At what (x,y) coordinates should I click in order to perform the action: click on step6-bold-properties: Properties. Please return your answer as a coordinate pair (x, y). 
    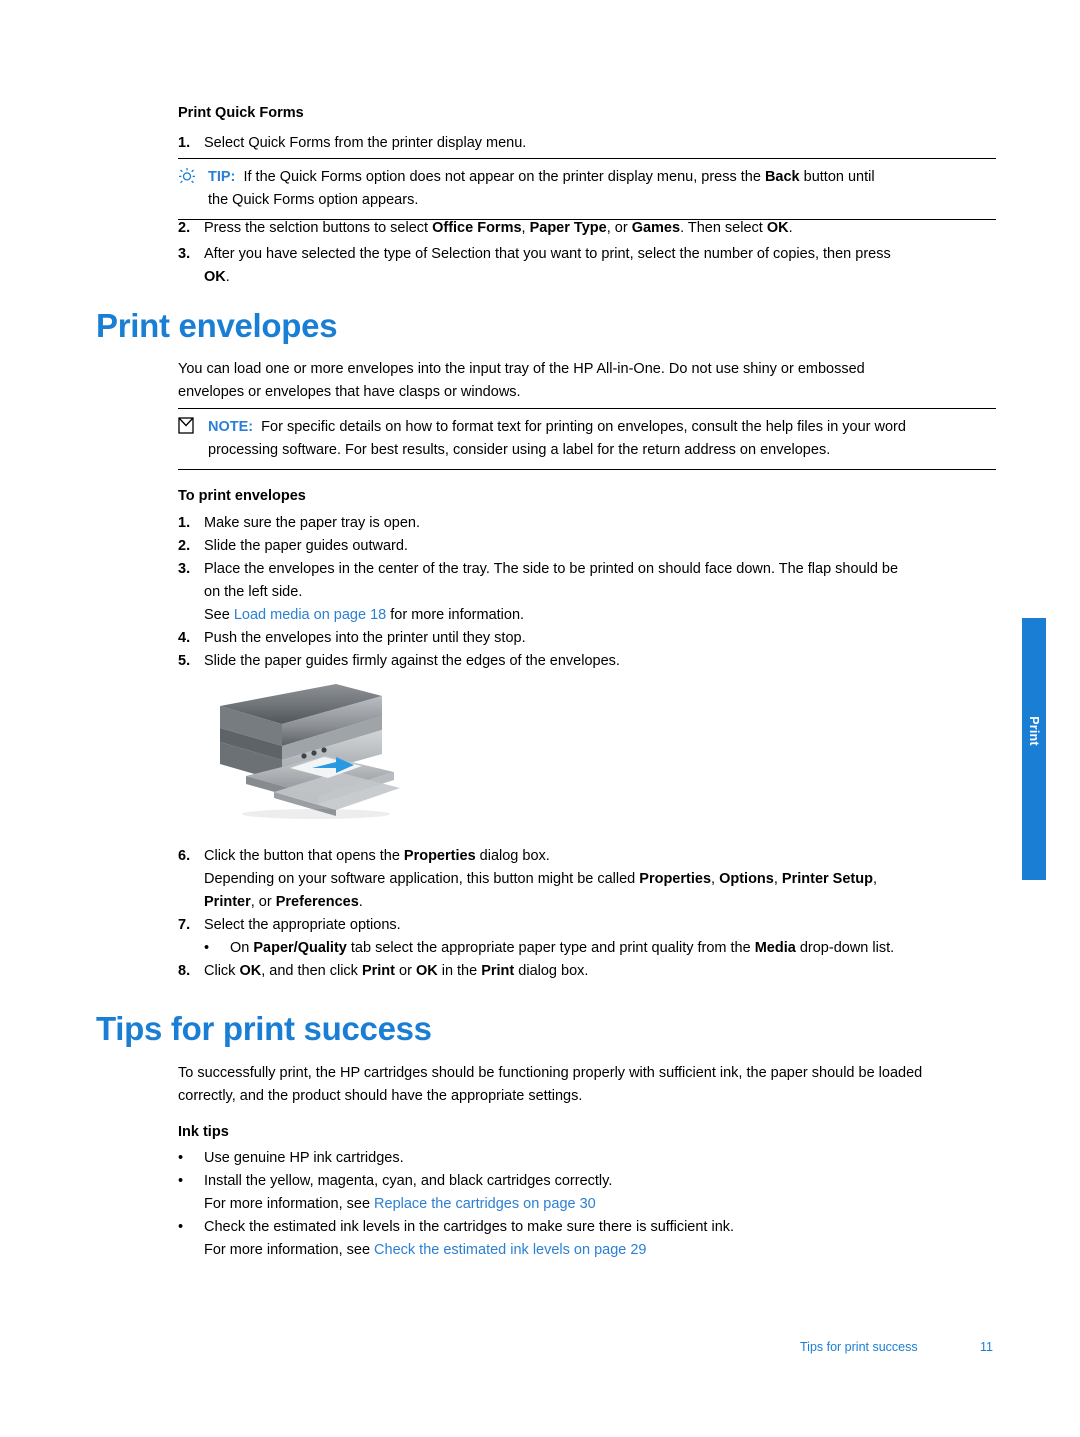
    Looking at the image, I should click on (439, 856).